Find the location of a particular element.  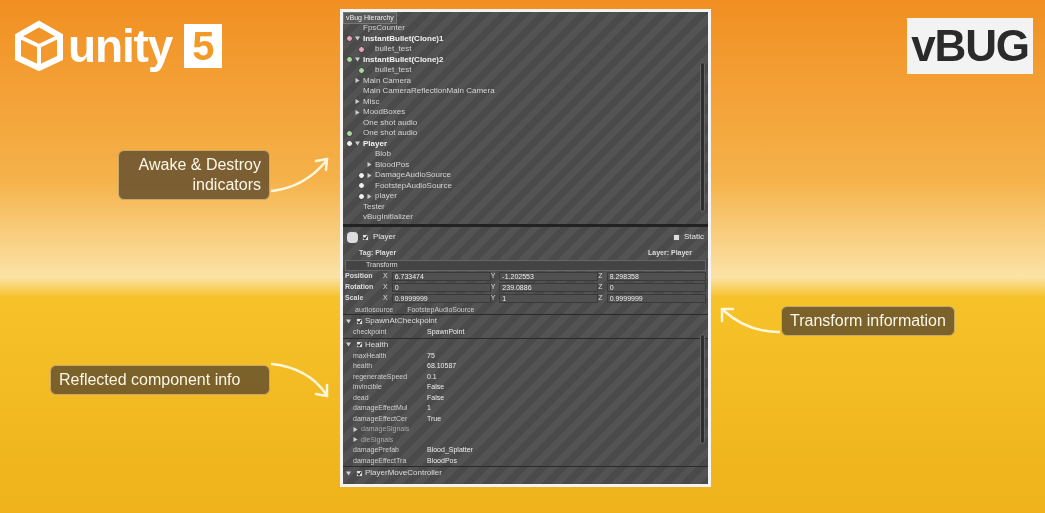

hierarchy-item: vBugInitializer is located at coordinates (388, 217).